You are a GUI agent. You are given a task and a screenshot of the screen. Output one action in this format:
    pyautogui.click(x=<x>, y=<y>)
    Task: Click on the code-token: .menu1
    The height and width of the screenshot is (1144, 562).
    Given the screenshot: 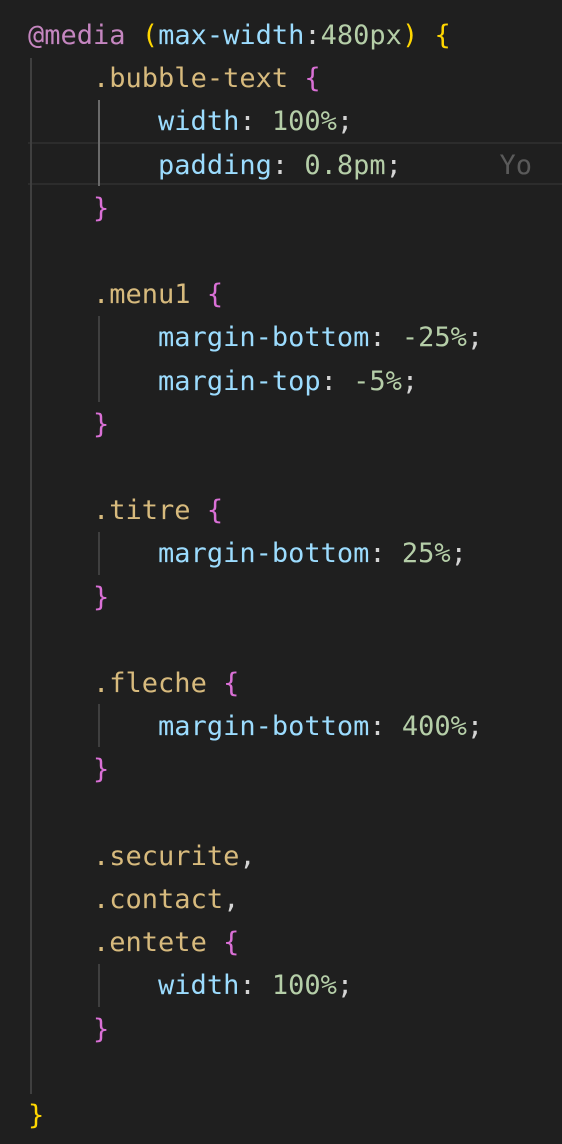 What is the action you would take?
    pyautogui.click(x=142, y=295)
    